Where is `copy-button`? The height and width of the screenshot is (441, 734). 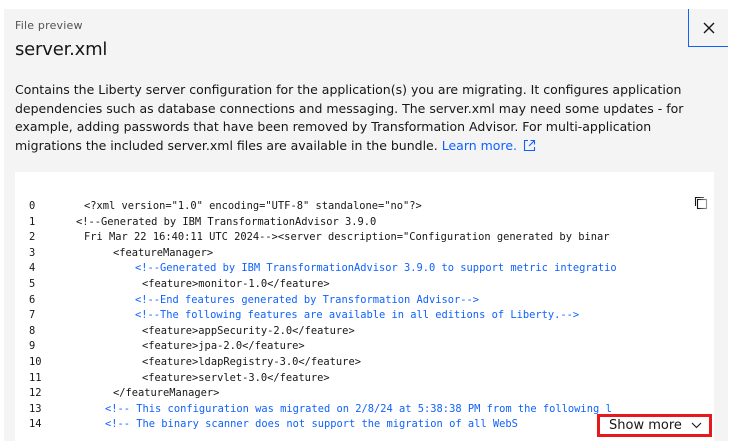
copy-button is located at coordinates (701, 203).